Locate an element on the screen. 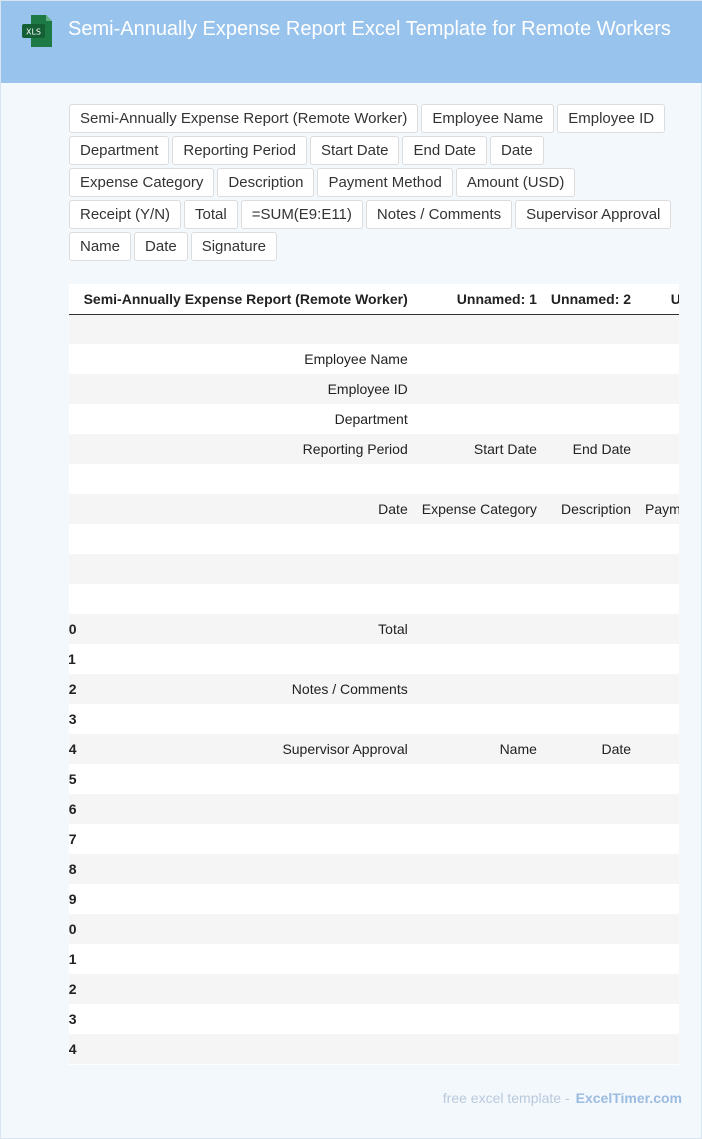 The image size is (702, 1139). tag-chip: Payment Method is located at coordinates (385, 182).